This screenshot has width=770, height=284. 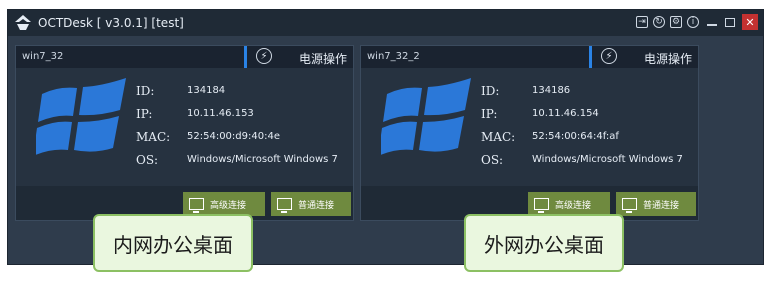 I want to click on extranet-desktop-callout: 外网办公桌面, so click(x=544, y=243).